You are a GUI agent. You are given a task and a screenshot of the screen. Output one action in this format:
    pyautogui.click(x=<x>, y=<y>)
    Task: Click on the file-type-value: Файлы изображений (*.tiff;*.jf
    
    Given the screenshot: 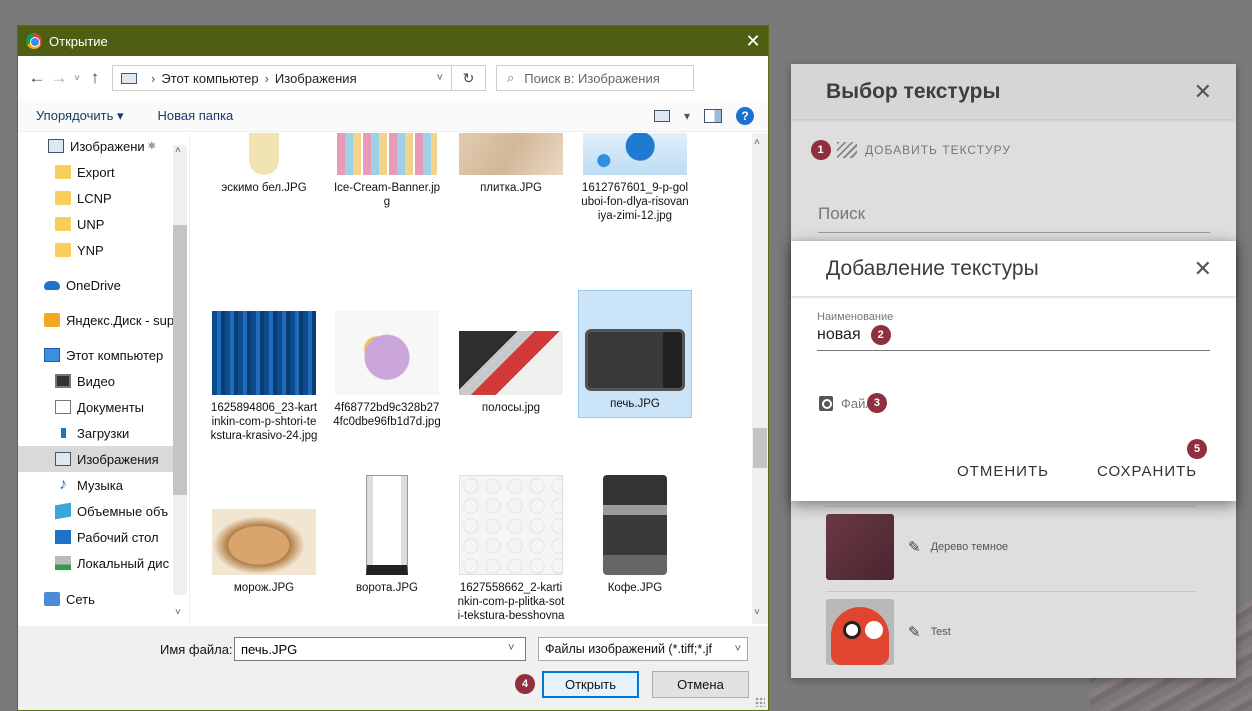 What is the action you would take?
    pyautogui.click(x=628, y=649)
    